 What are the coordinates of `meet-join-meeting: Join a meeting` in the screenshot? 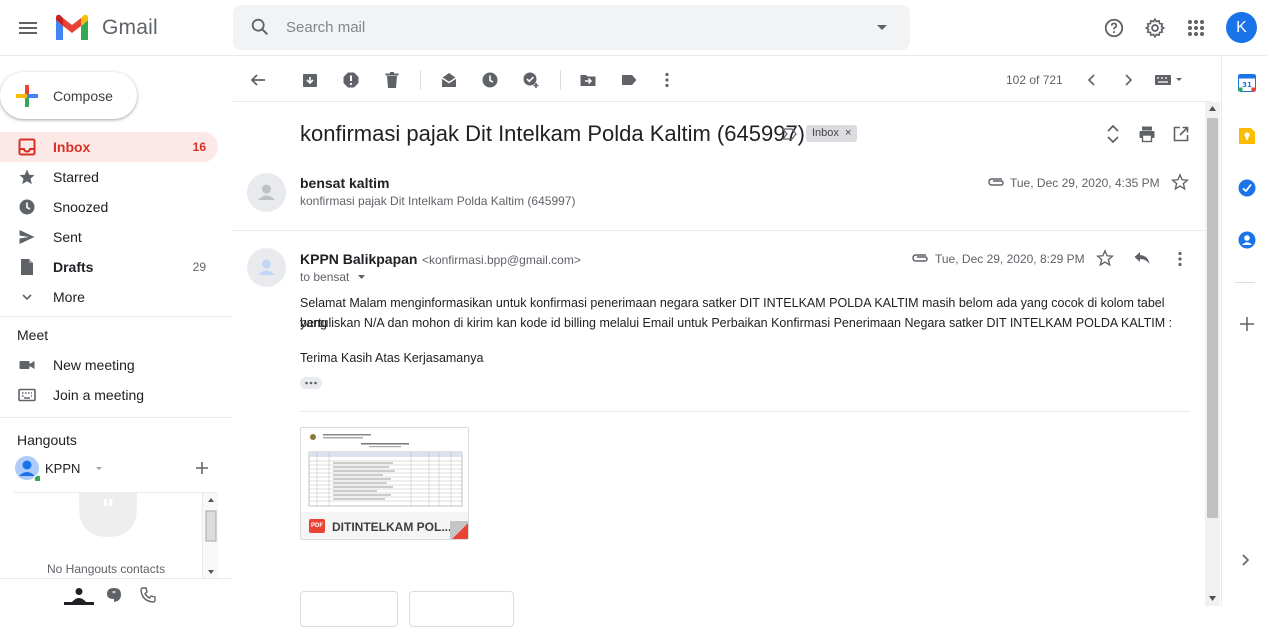 It's located at (109, 395).